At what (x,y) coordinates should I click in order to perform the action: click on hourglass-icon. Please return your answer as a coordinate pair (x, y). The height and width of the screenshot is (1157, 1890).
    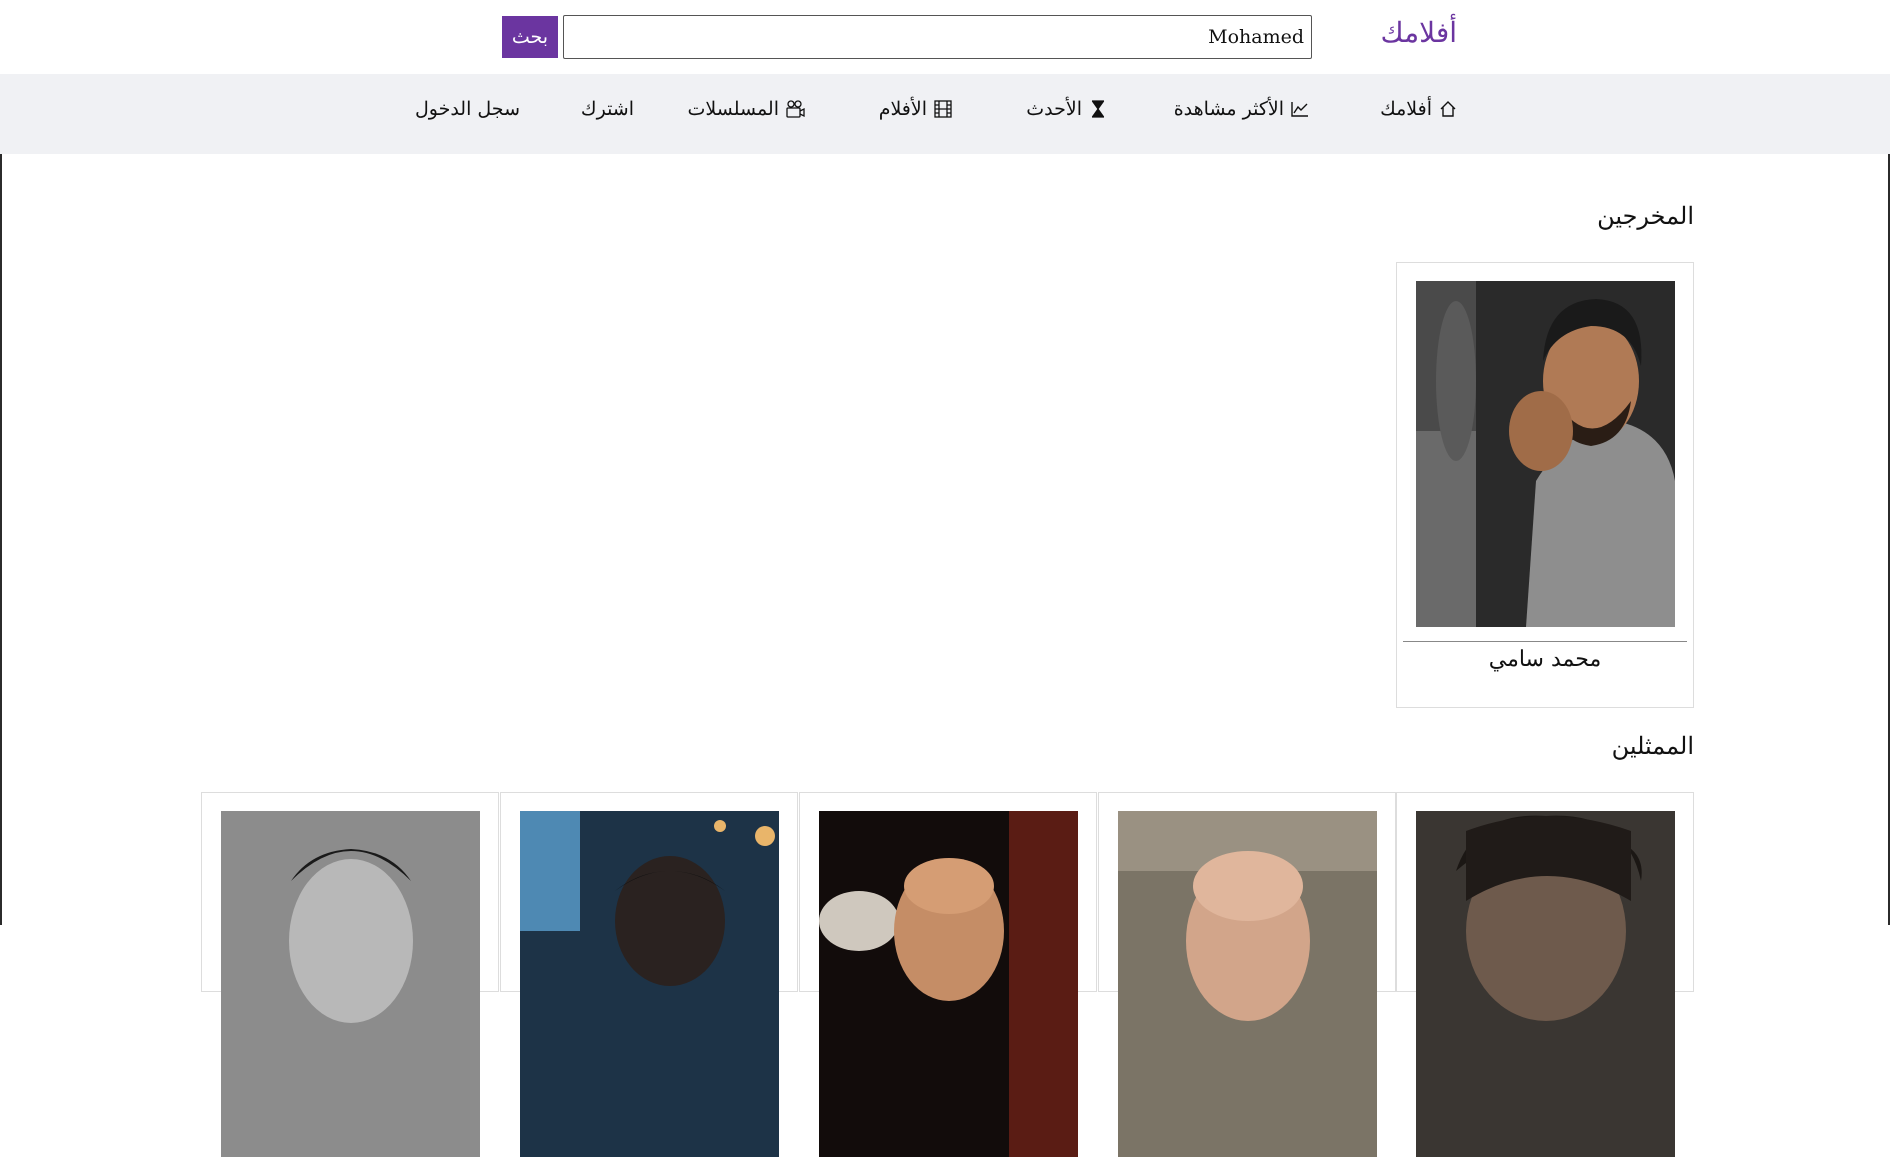
    Looking at the image, I should click on (1098, 109).